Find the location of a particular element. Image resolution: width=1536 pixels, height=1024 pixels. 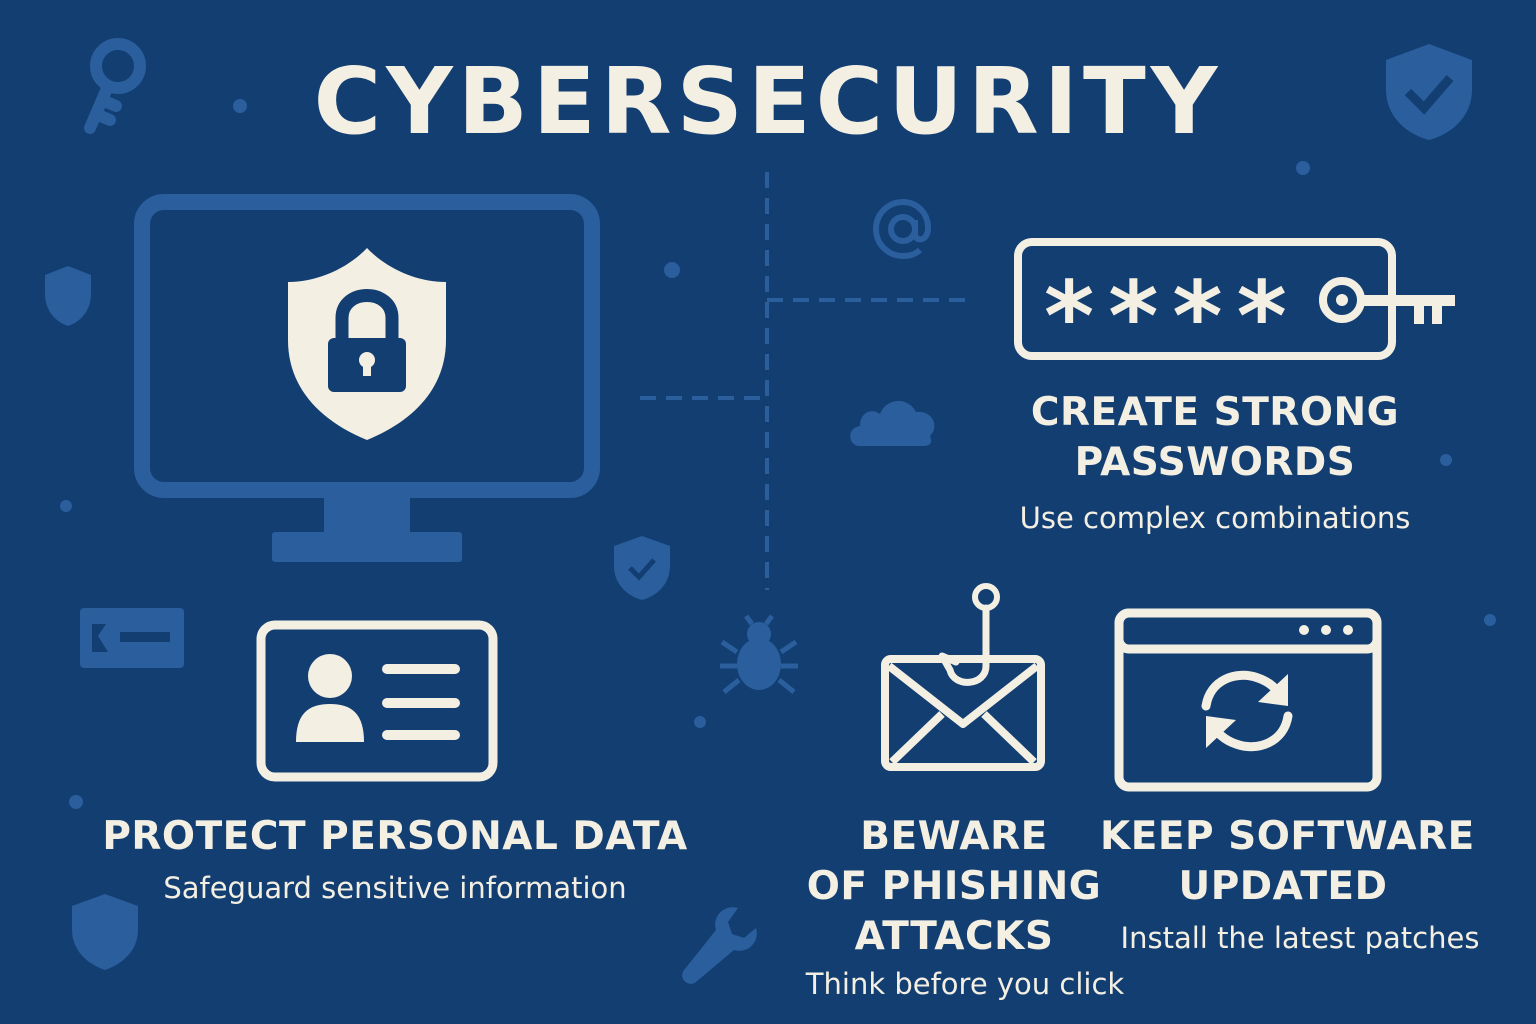

phishing-heading-line-2: OF PHISHING is located at coordinates (954, 886).